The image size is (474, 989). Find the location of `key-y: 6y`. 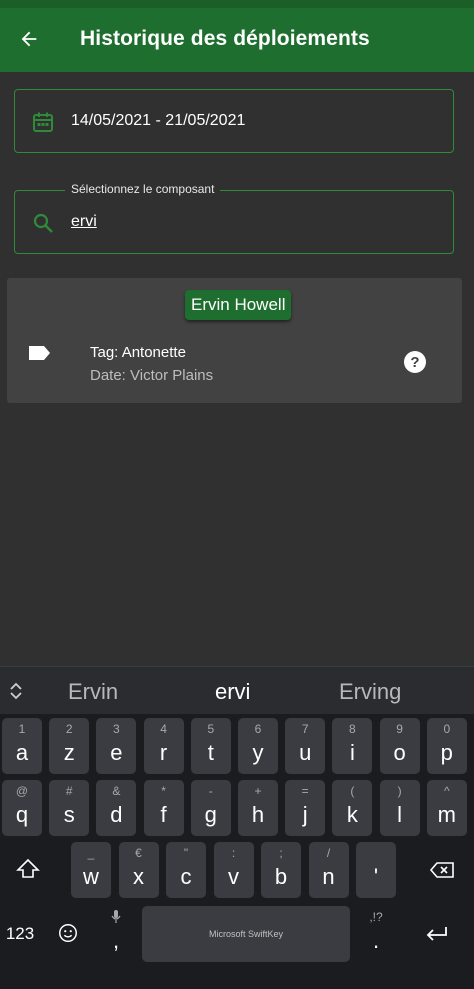

key-y: 6y is located at coordinates (258, 746).